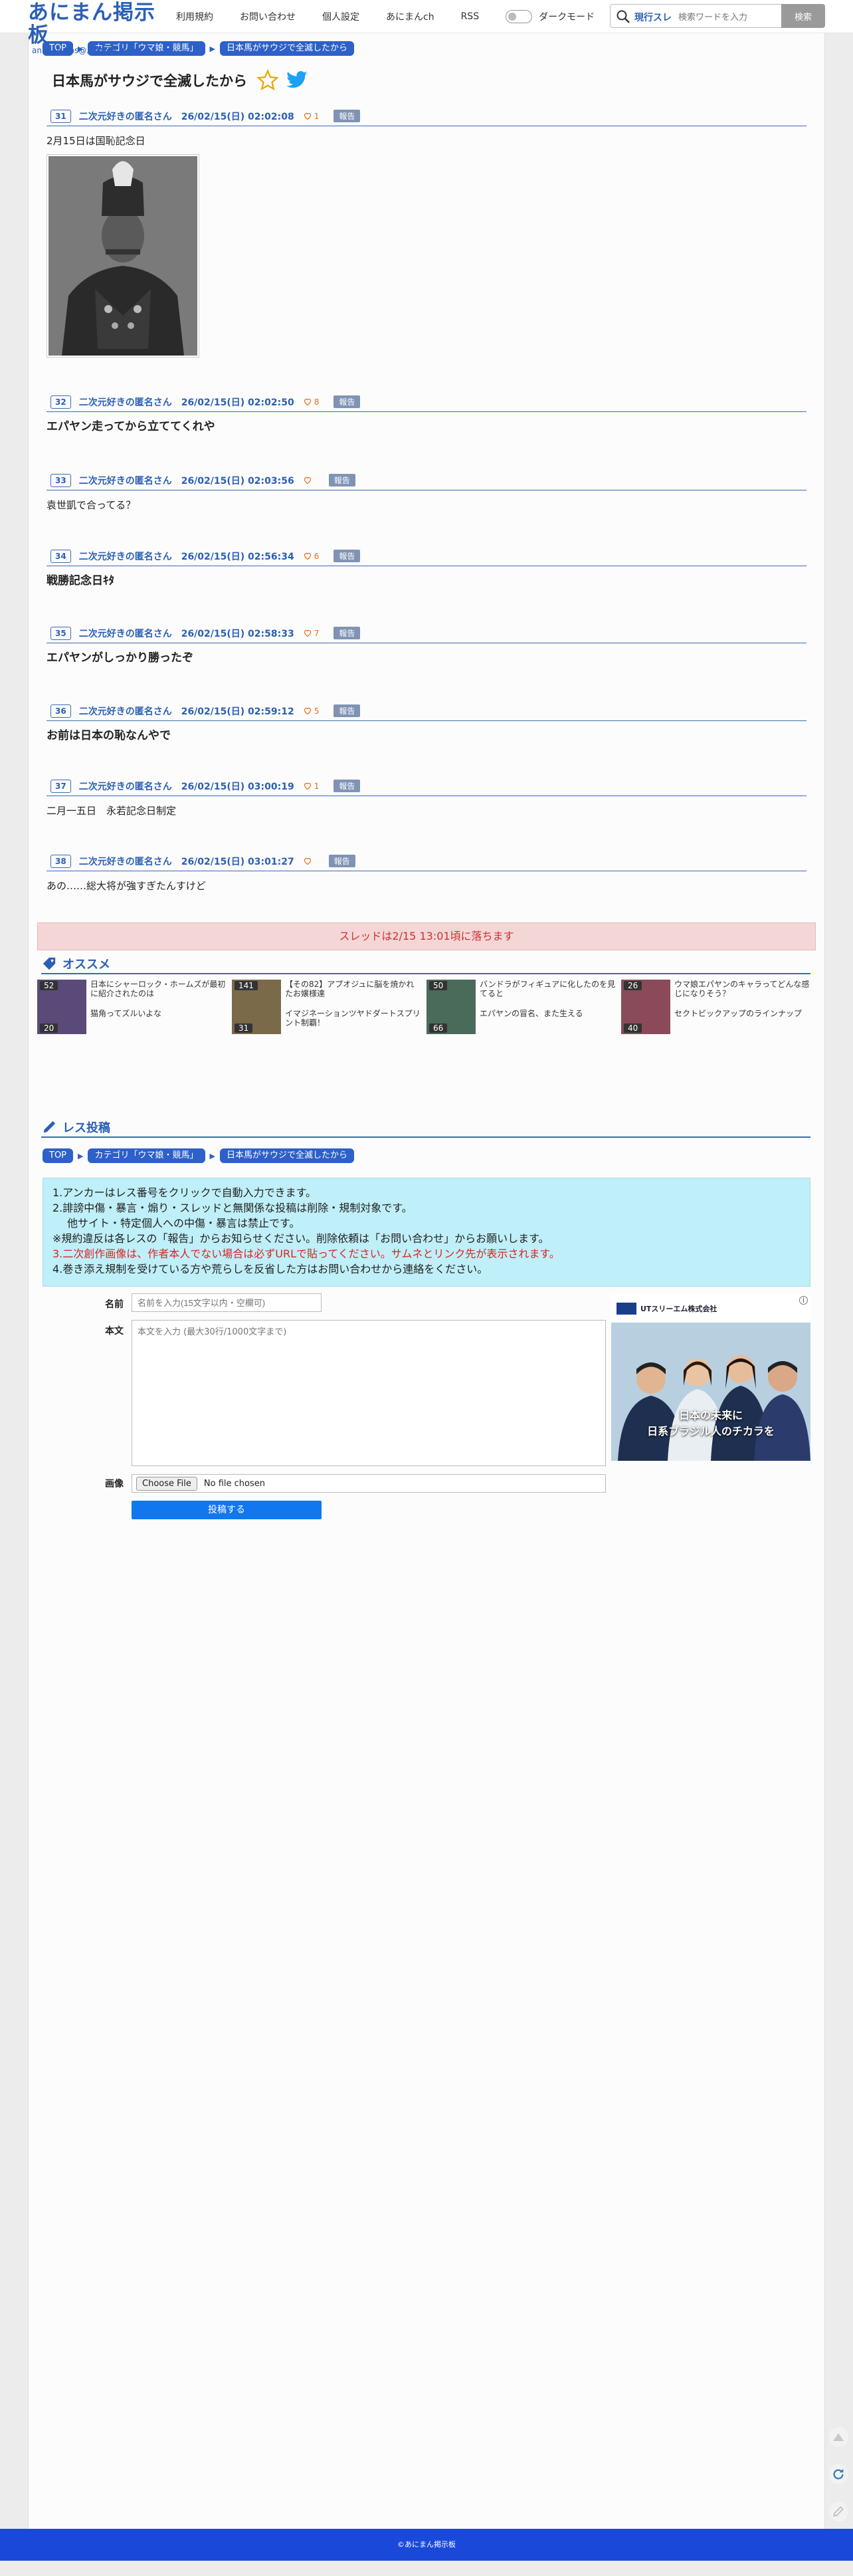 This screenshot has width=853, height=2576. I want to click on like-button: 7, so click(312, 633).